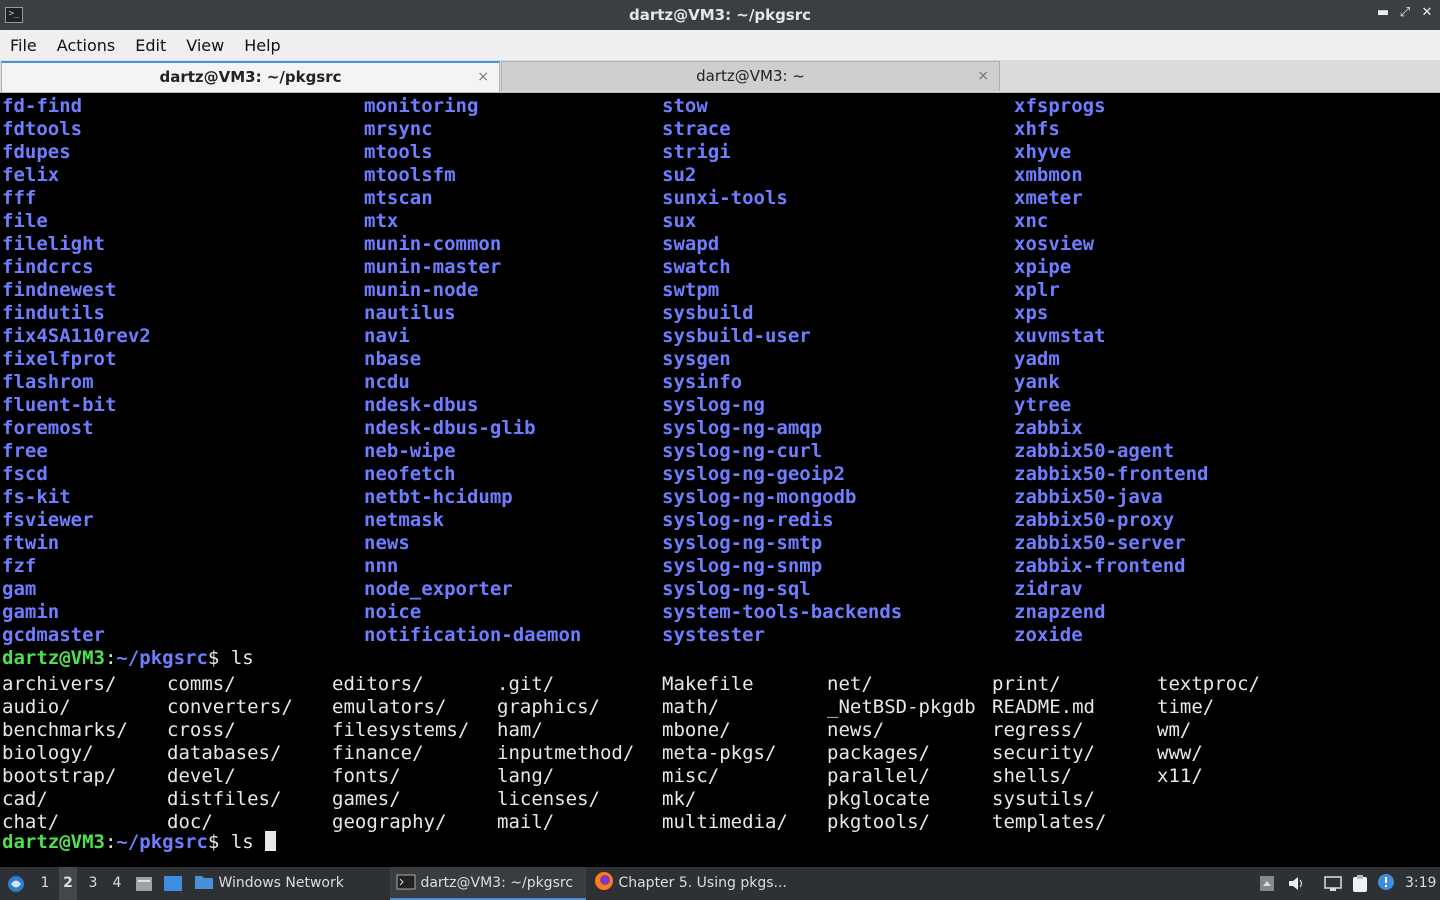 The height and width of the screenshot is (900, 1440). I want to click on ls-entry: .git/, so click(526, 684).